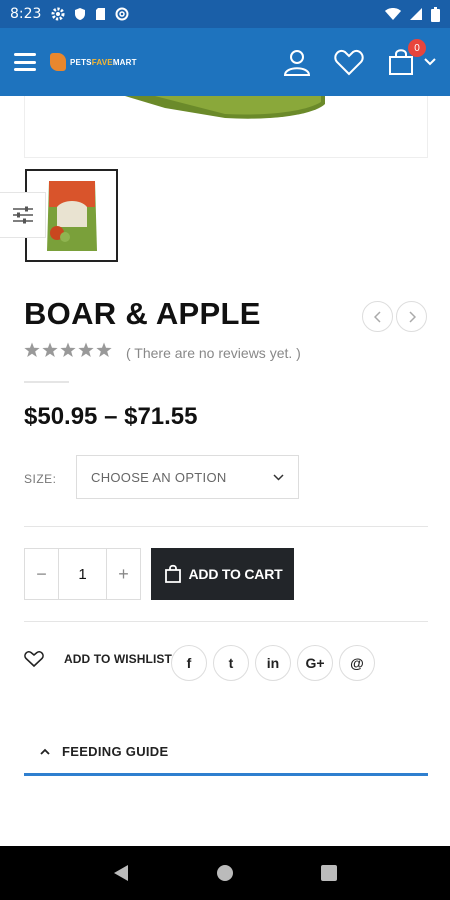 This screenshot has height=900, width=450. I want to click on gear-icon, so click(58, 14).